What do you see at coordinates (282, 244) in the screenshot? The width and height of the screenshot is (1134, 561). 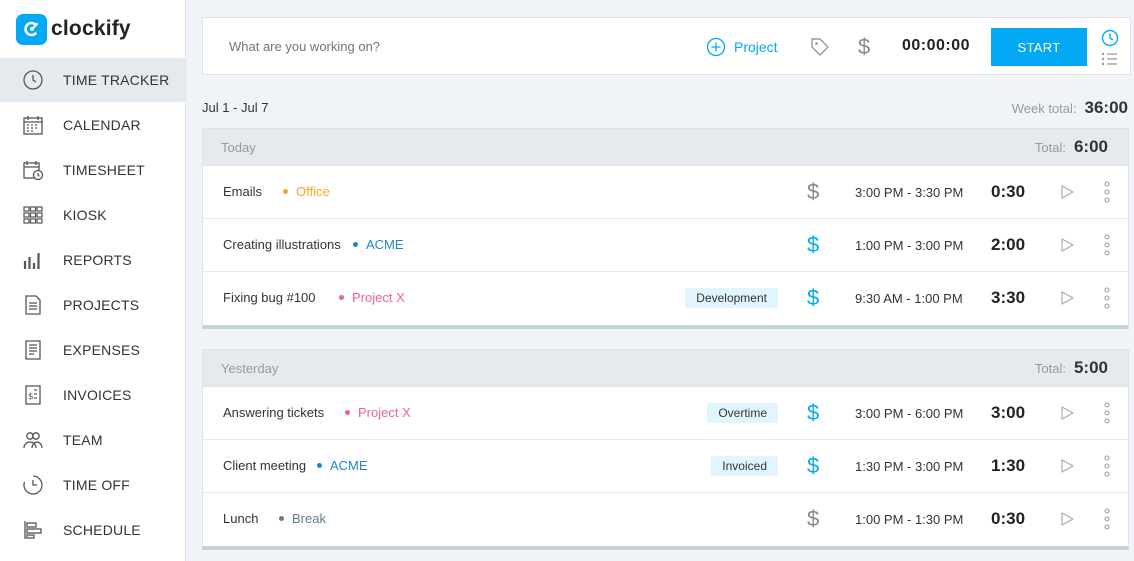 I see `entry-description: Creating illustrations` at bounding box center [282, 244].